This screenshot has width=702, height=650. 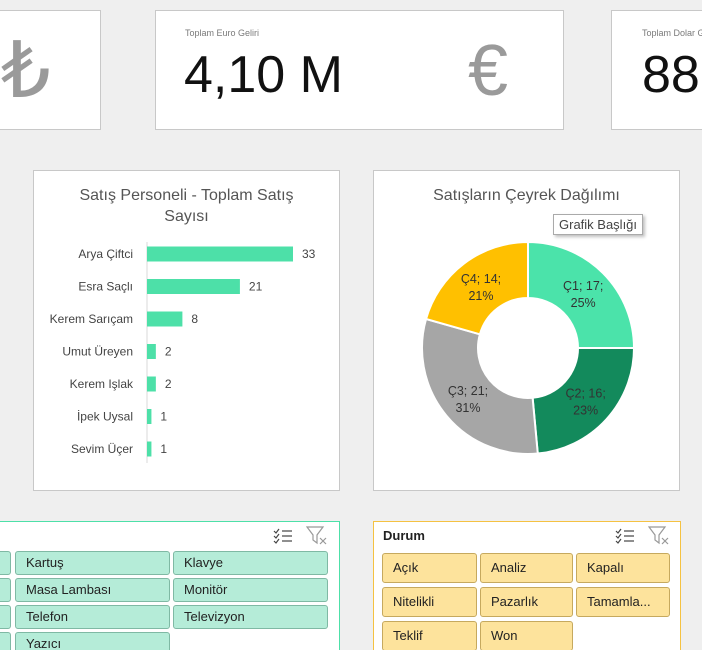 What do you see at coordinates (429, 602) in the screenshot?
I see `slicer-item-nitelikli: Nitelikli` at bounding box center [429, 602].